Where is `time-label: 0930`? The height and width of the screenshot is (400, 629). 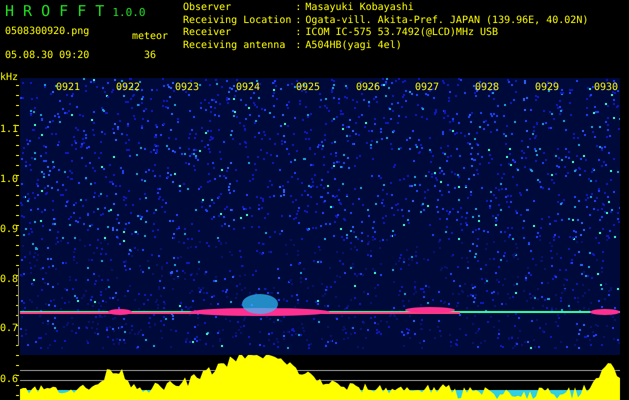 time-label: 0930 is located at coordinates (606, 88).